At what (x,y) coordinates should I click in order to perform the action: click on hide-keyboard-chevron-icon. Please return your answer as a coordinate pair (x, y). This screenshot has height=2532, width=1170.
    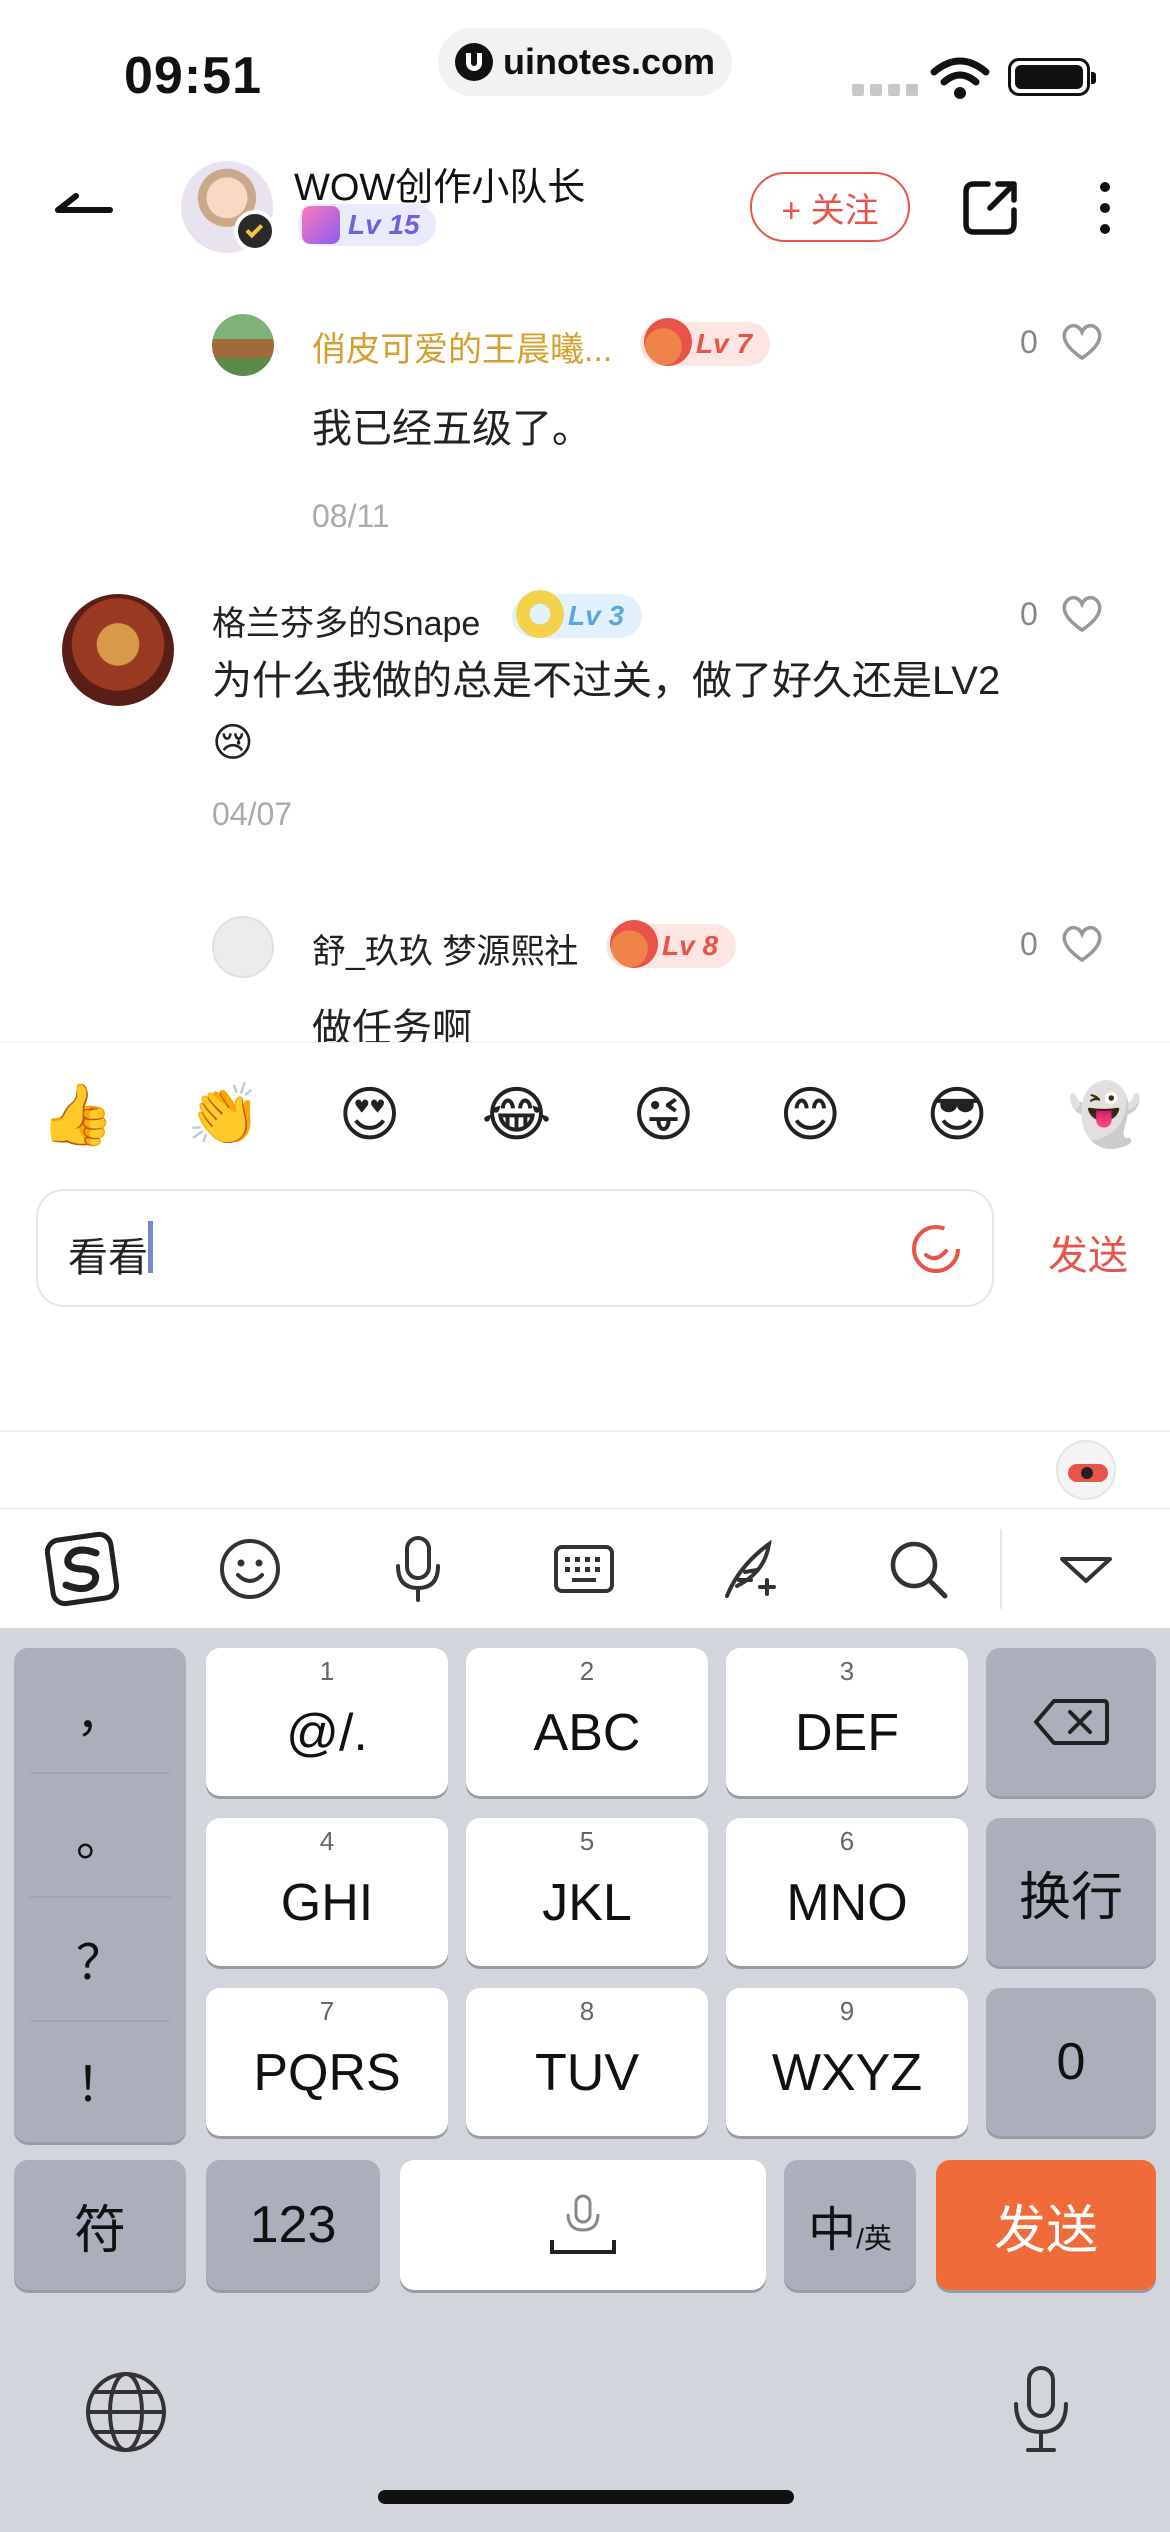
    Looking at the image, I should click on (1086, 1569).